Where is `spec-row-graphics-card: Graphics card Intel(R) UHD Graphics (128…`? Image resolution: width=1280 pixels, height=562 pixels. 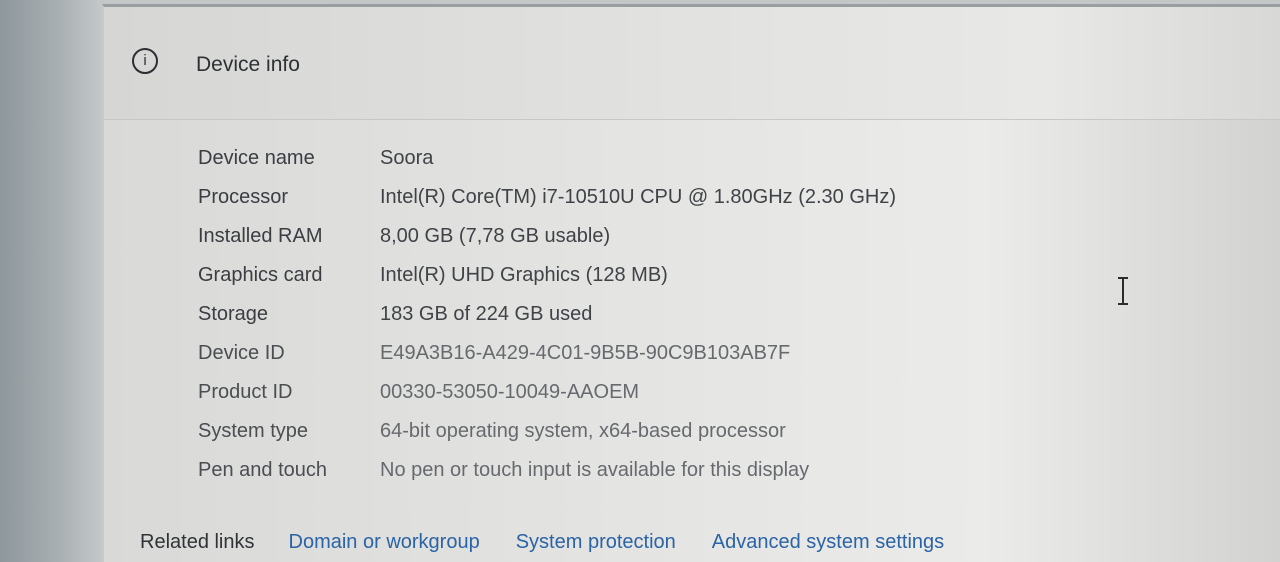
spec-row-graphics-card: Graphics card Intel(R) UHD Graphics (128… is located at coordinates (547, 275).